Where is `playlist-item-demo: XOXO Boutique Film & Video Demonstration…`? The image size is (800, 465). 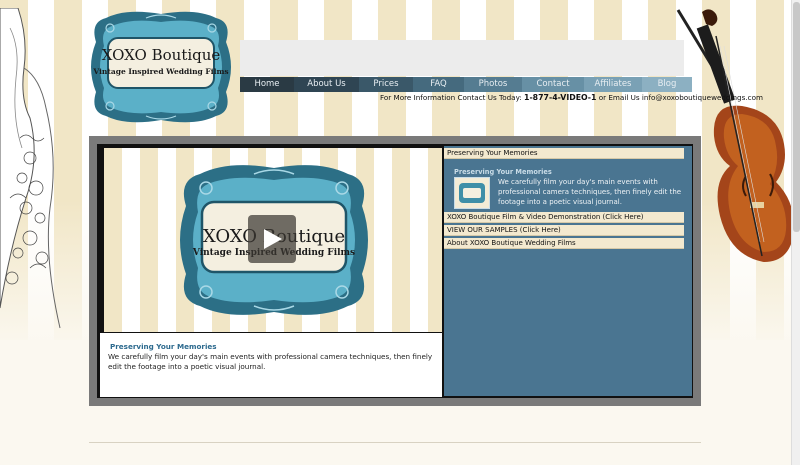 playlist-item-demo: XOXO Boutique Film & Video Demonstration… is located at coordinates (564, 217).